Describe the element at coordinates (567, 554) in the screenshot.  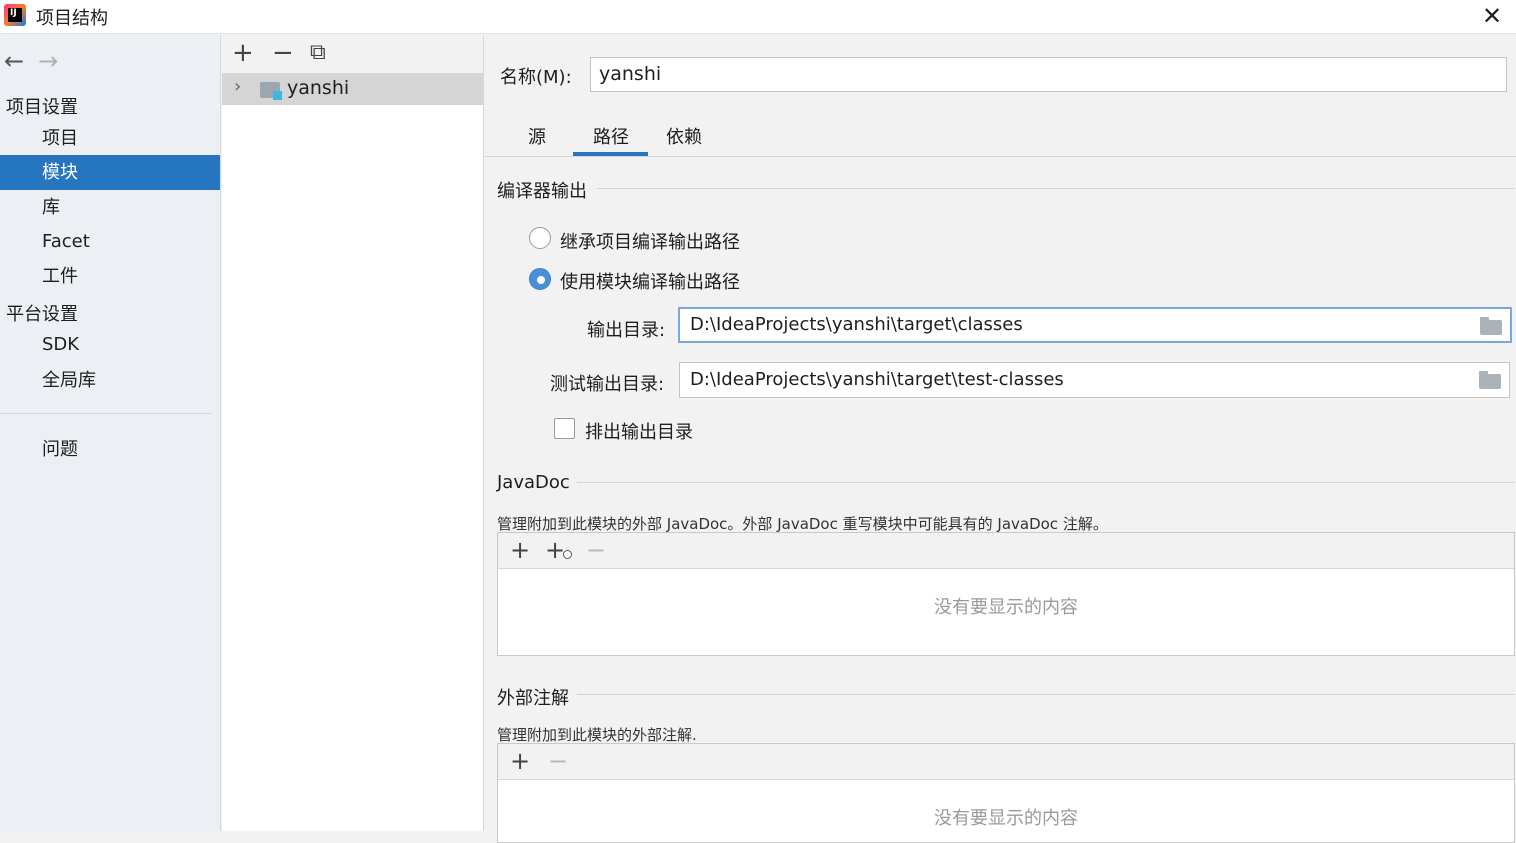
I see `globe-icon` at that location.